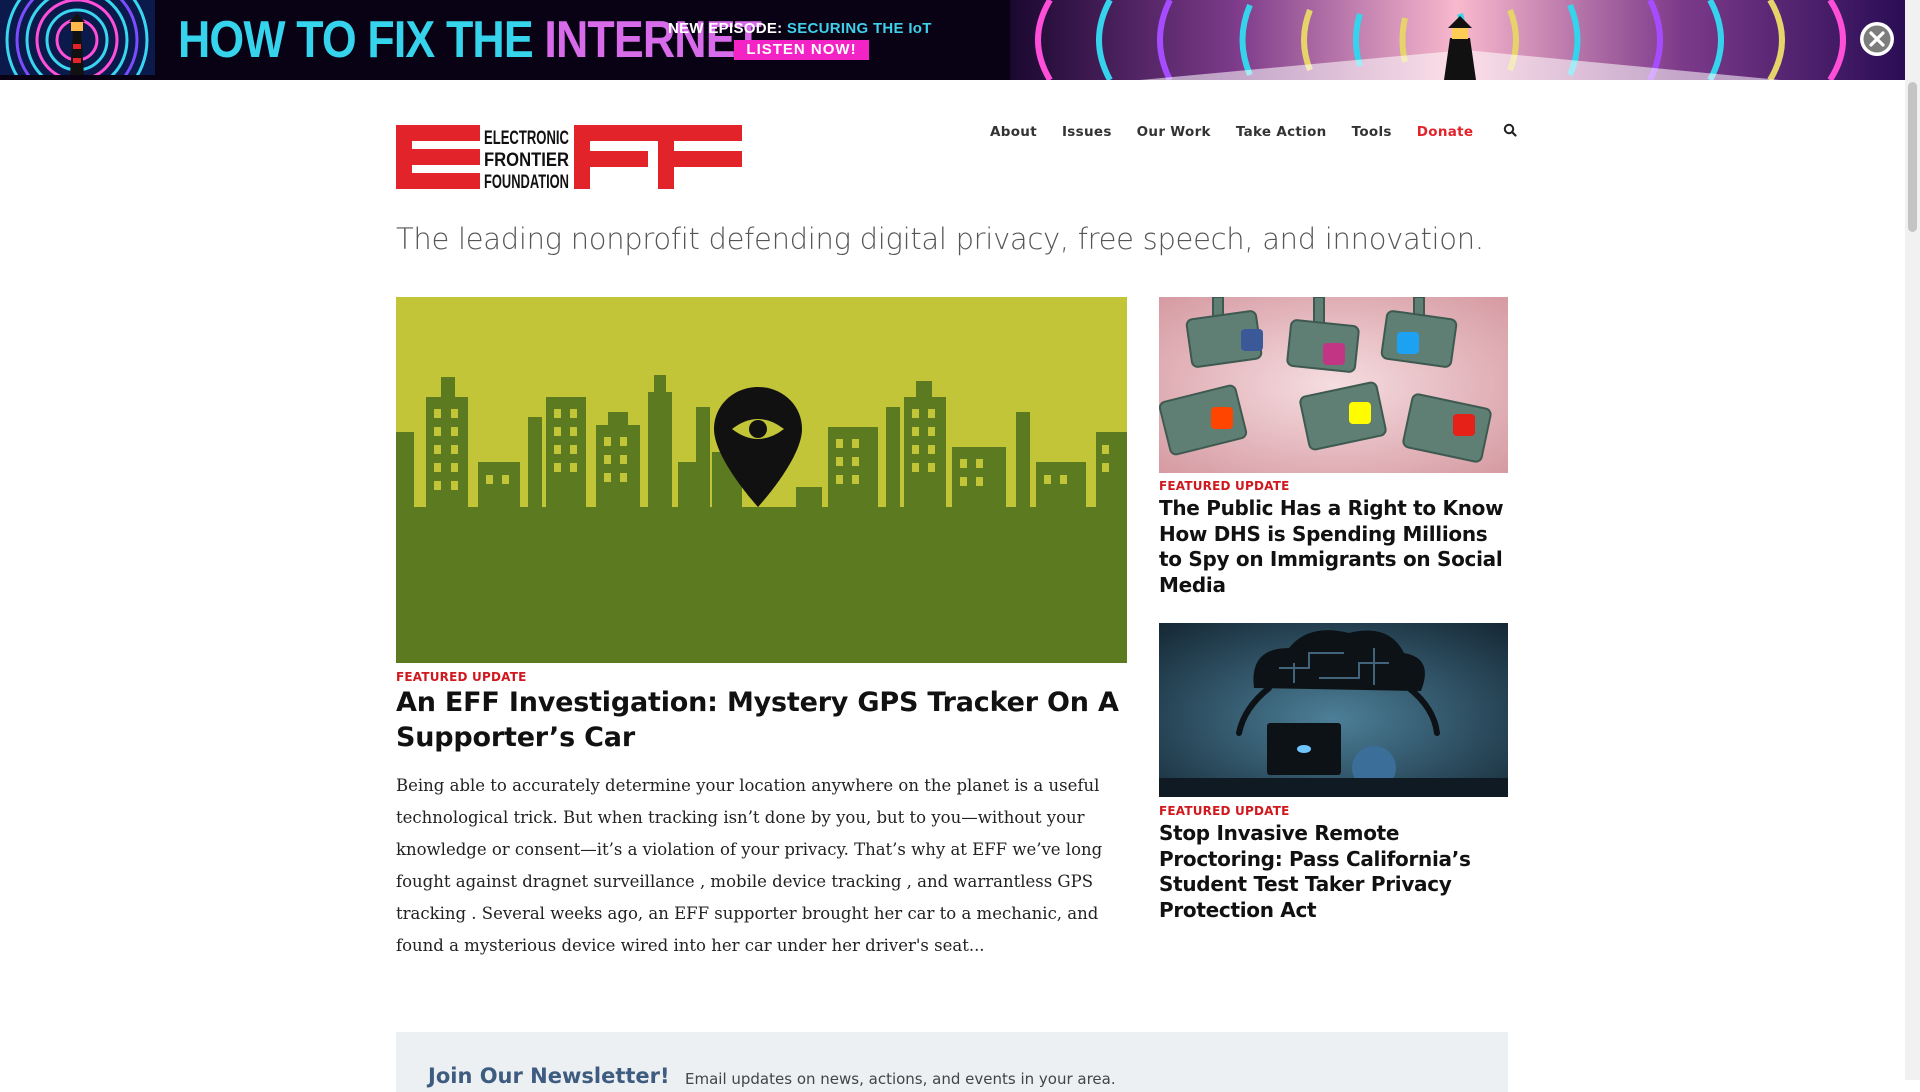 This screenshot has height=1092, width=1920. I want to click on logo-line-3: FOUNDATION, so click(526, 180).